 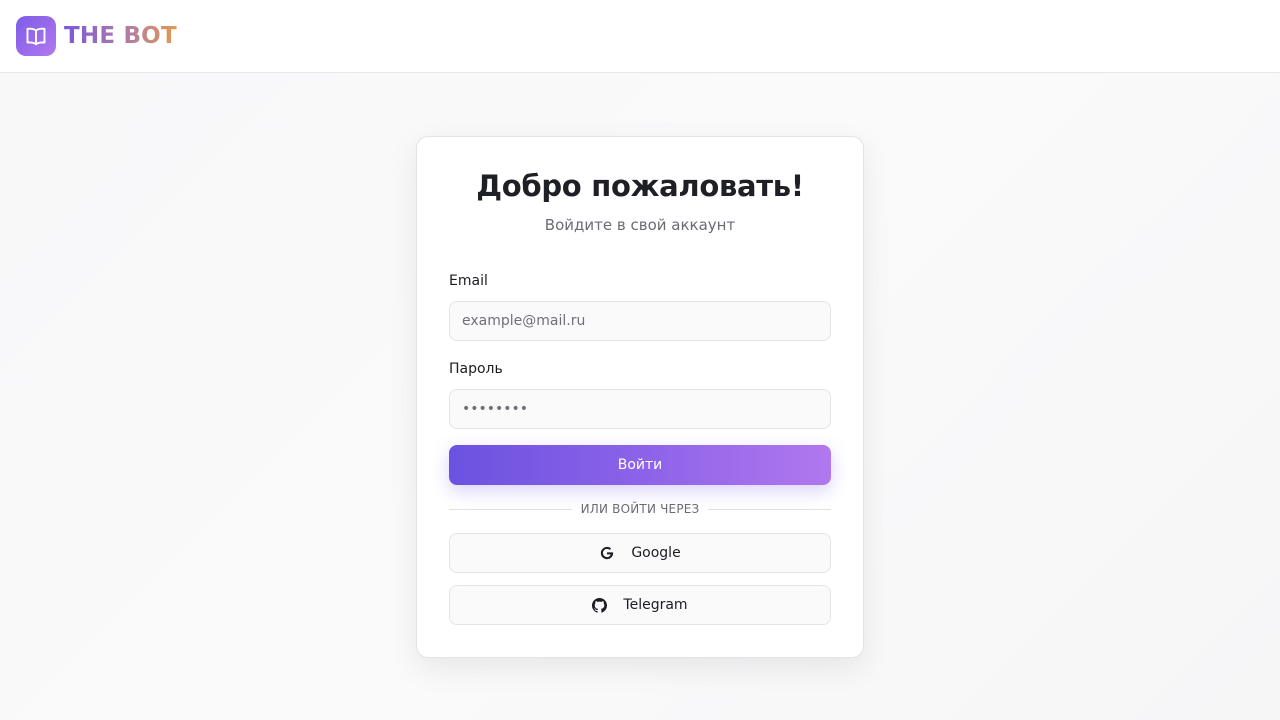 I want to click on book-open-icon, so click(x=36, y=36).